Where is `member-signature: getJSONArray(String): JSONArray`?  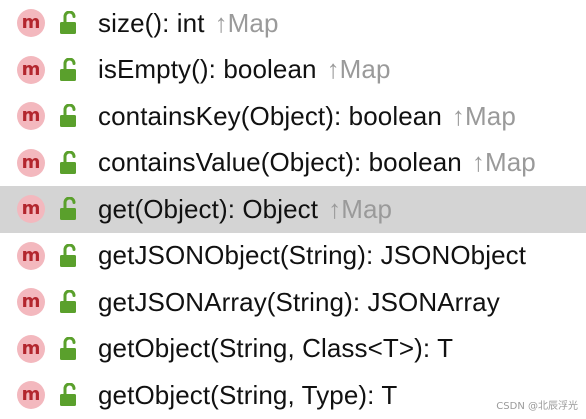 member-signature: getJSONArray(String): JSONArray is located at coordinates (299, 302).